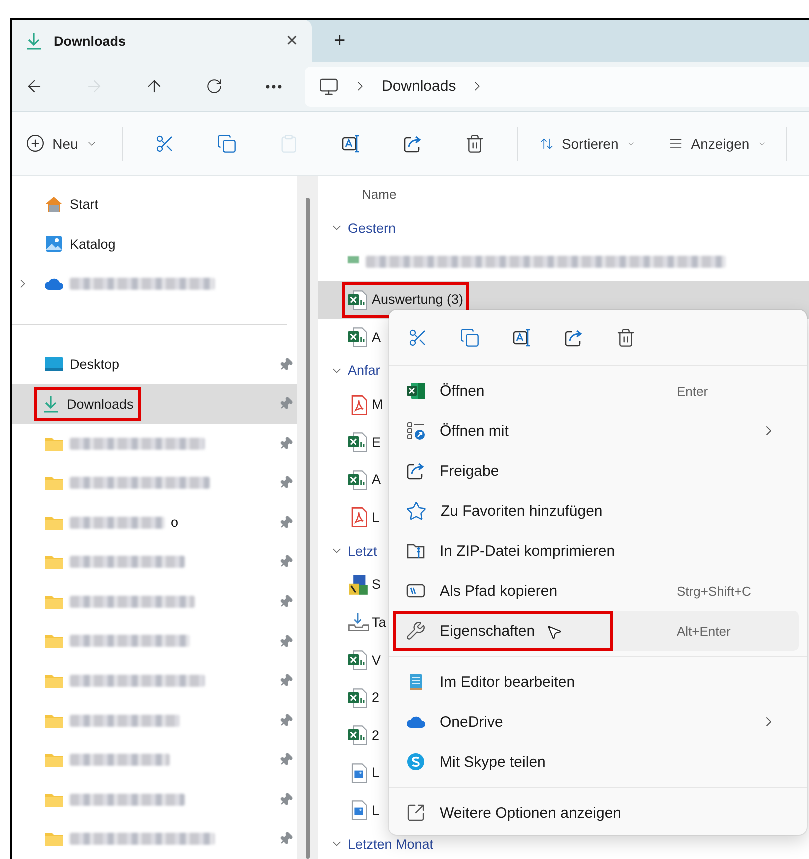 This screenshot has width=809, height=859. I want to click on group-header: Gestern, so click(372, 228).